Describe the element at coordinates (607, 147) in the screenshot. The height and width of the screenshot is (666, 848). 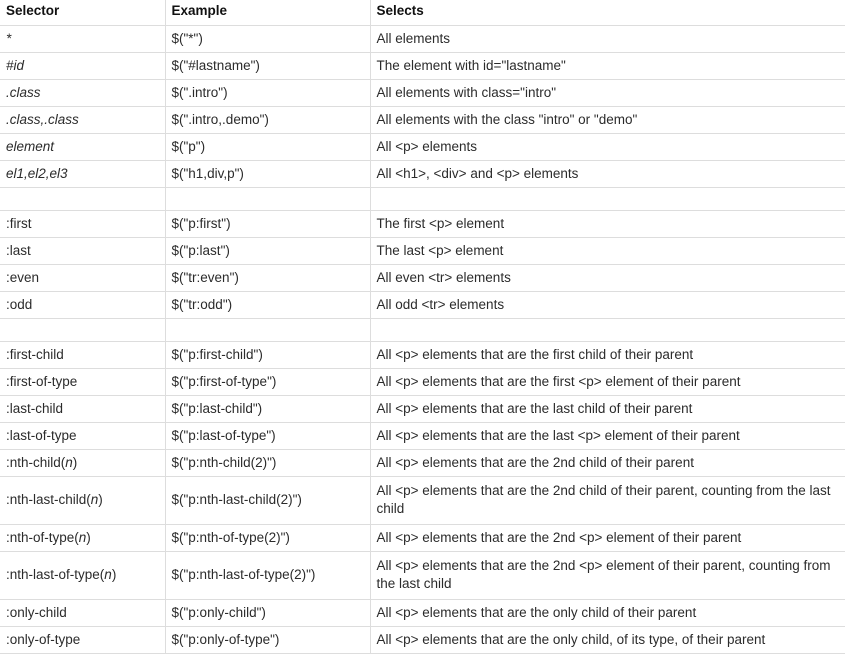
I see `cell-selects: All <p> elements` at that location.